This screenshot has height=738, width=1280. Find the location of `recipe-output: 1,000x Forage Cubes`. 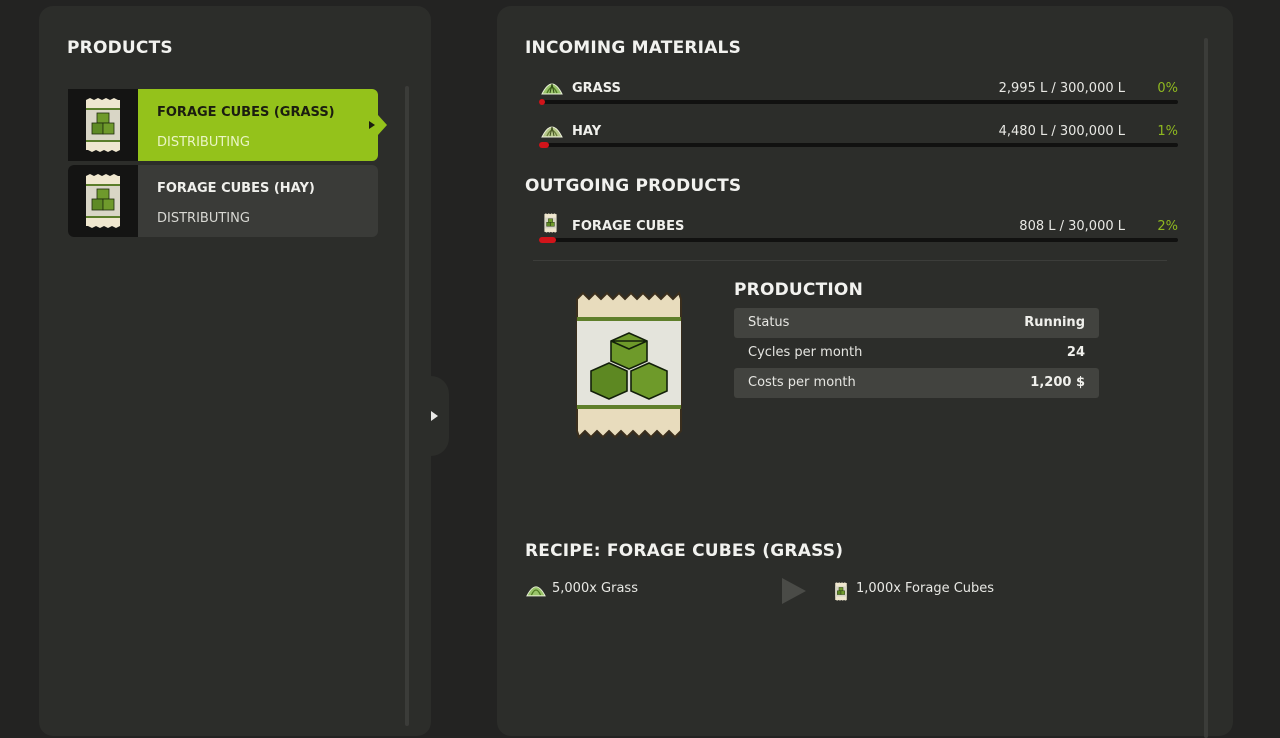

recipe-output: 1,000x Forage Cubes is located at coordinates (925, 588).